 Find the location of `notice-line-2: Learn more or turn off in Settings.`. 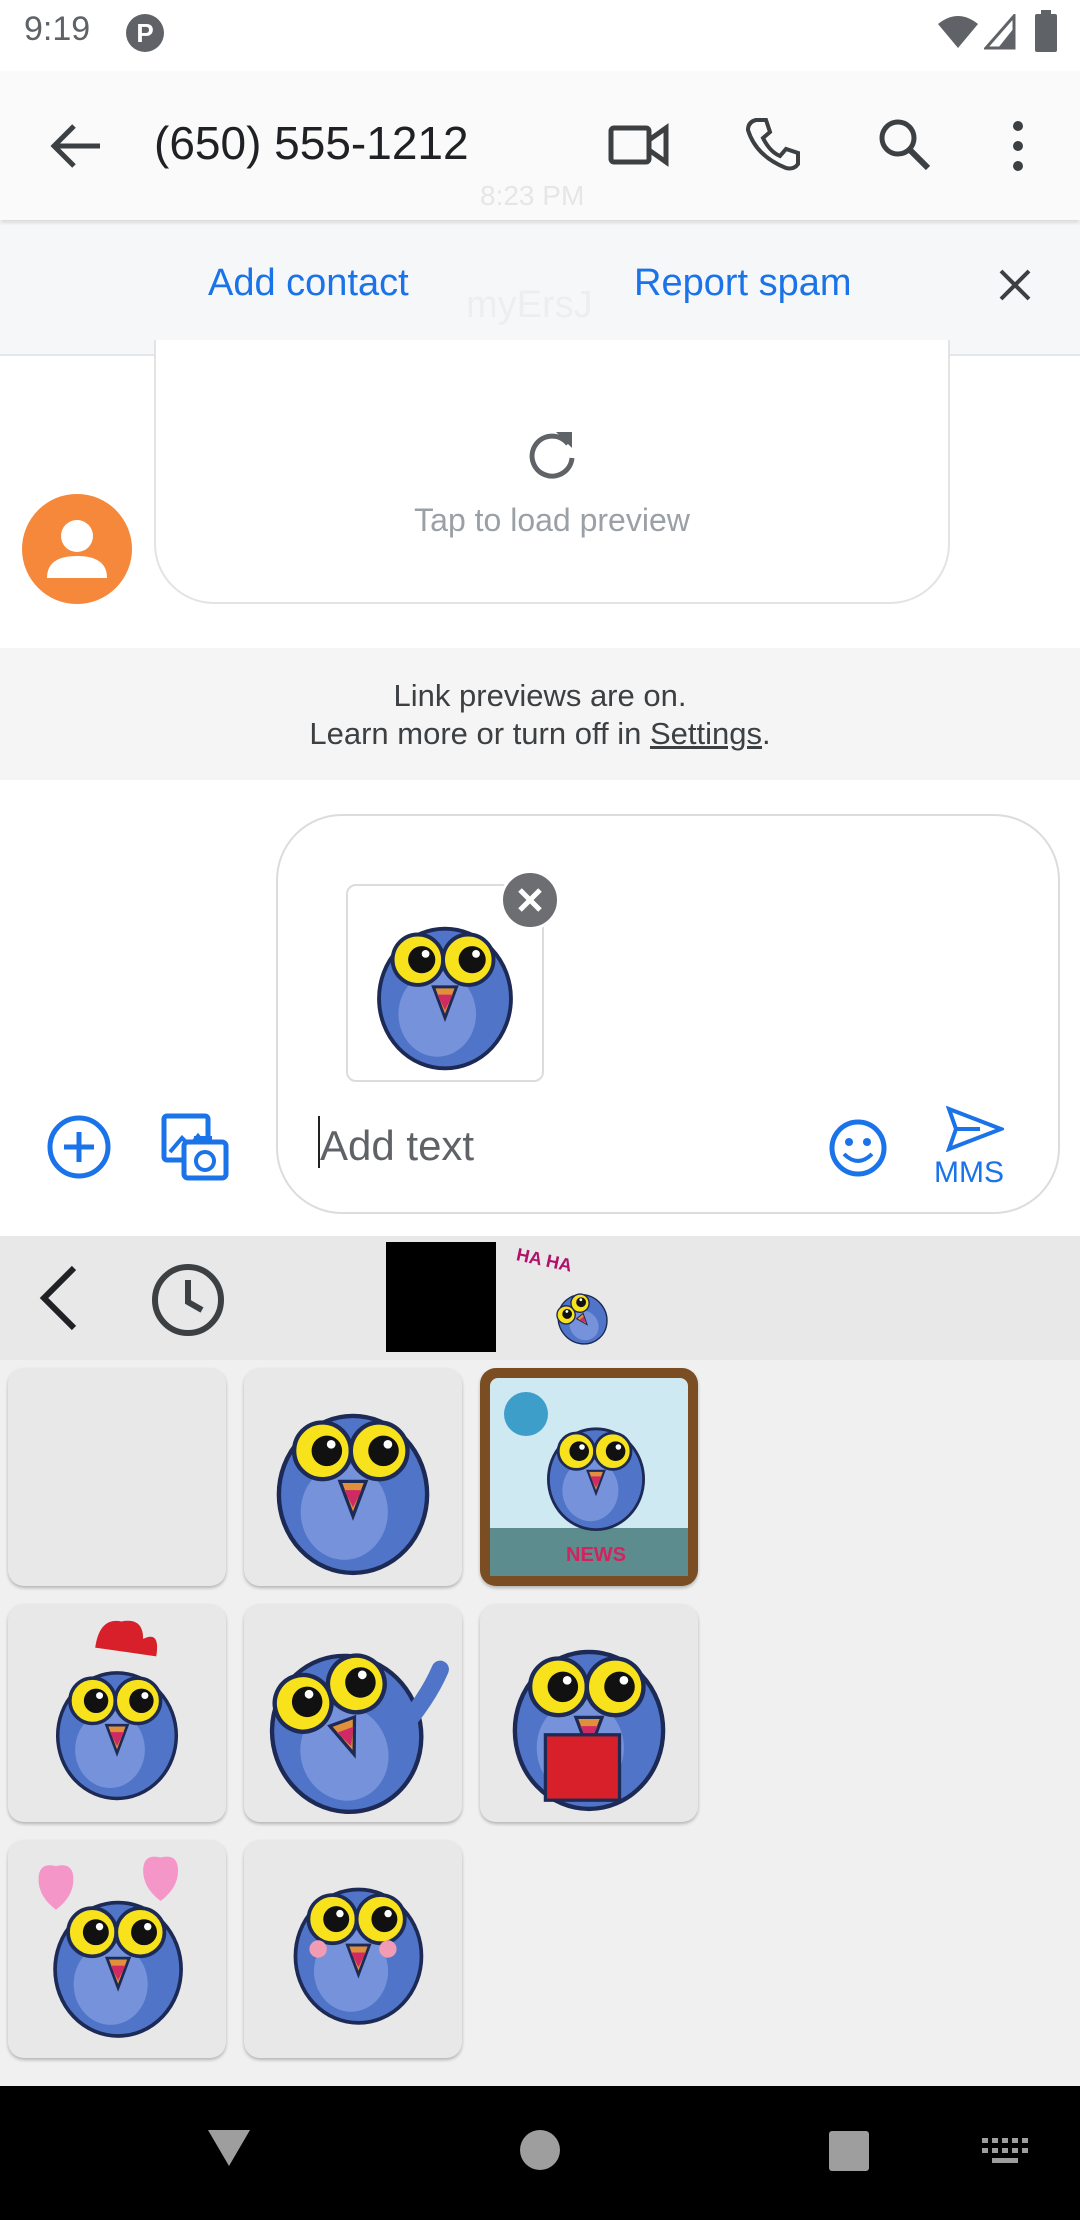

notice-line-2: Learn more or turn off in Settings. is located at coordinates (540, 734).